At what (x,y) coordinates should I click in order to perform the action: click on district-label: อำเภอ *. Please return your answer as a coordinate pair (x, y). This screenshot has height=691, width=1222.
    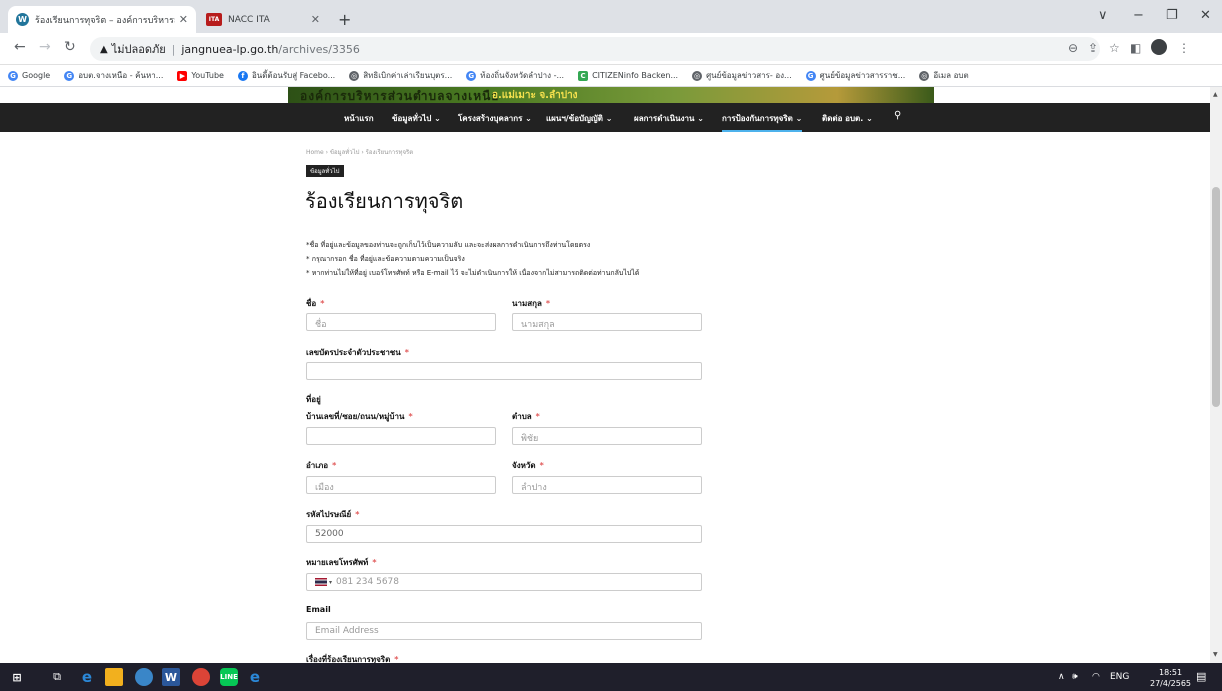
    Looking at the image, I should click on (321, 465).